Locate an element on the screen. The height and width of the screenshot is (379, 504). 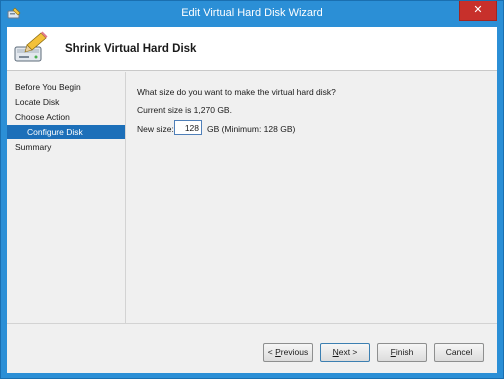
next-rest: ext > is located at coordinates (348, 352).